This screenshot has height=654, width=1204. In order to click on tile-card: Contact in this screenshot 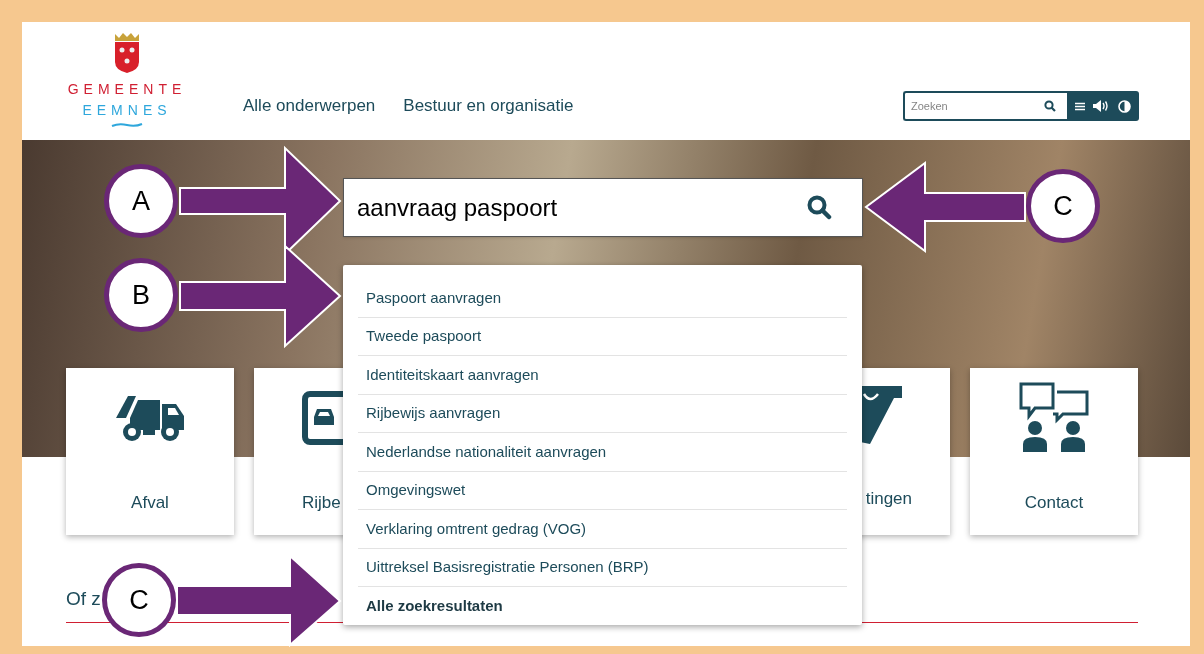, I will do `click(1054, 451)`.